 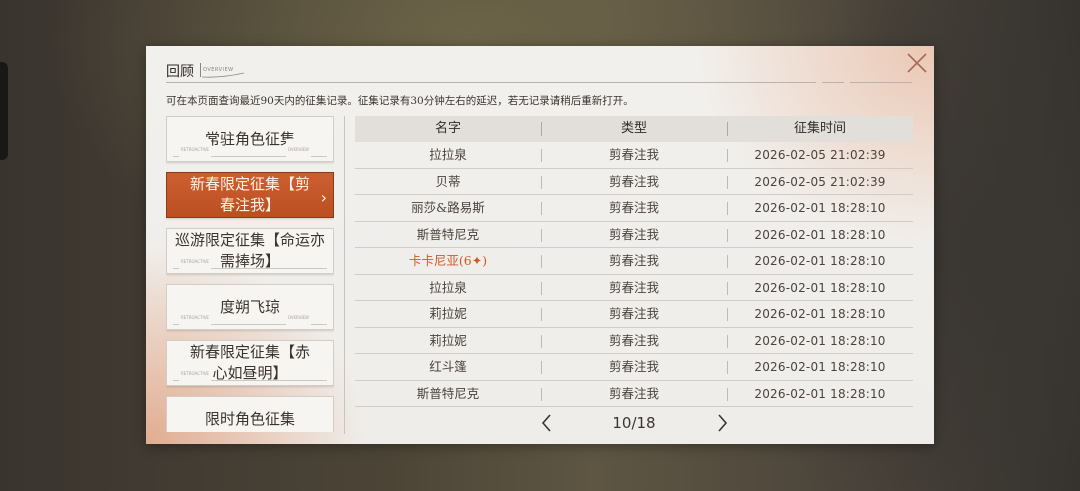 I want to click on table-row: 拉拉泉 剪春注我 2026-02-01 18:28:10, so click(x=634, y=288).